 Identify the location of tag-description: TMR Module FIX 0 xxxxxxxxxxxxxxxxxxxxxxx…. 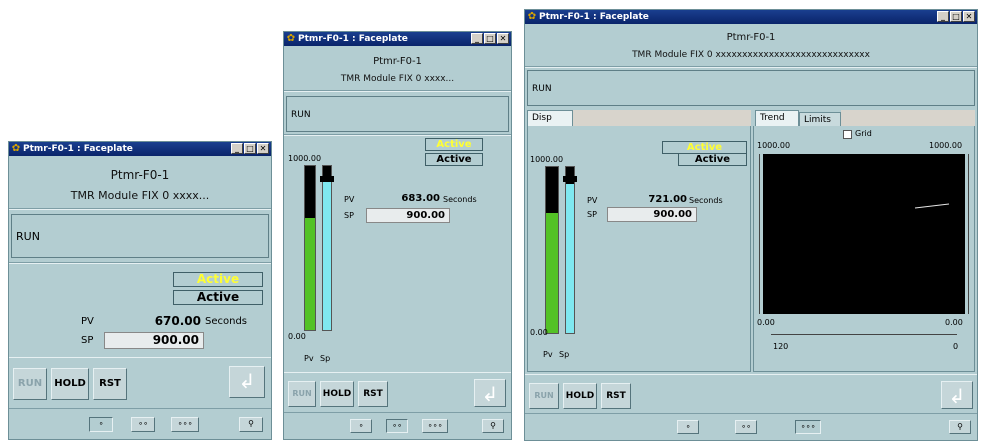
(751, 55).